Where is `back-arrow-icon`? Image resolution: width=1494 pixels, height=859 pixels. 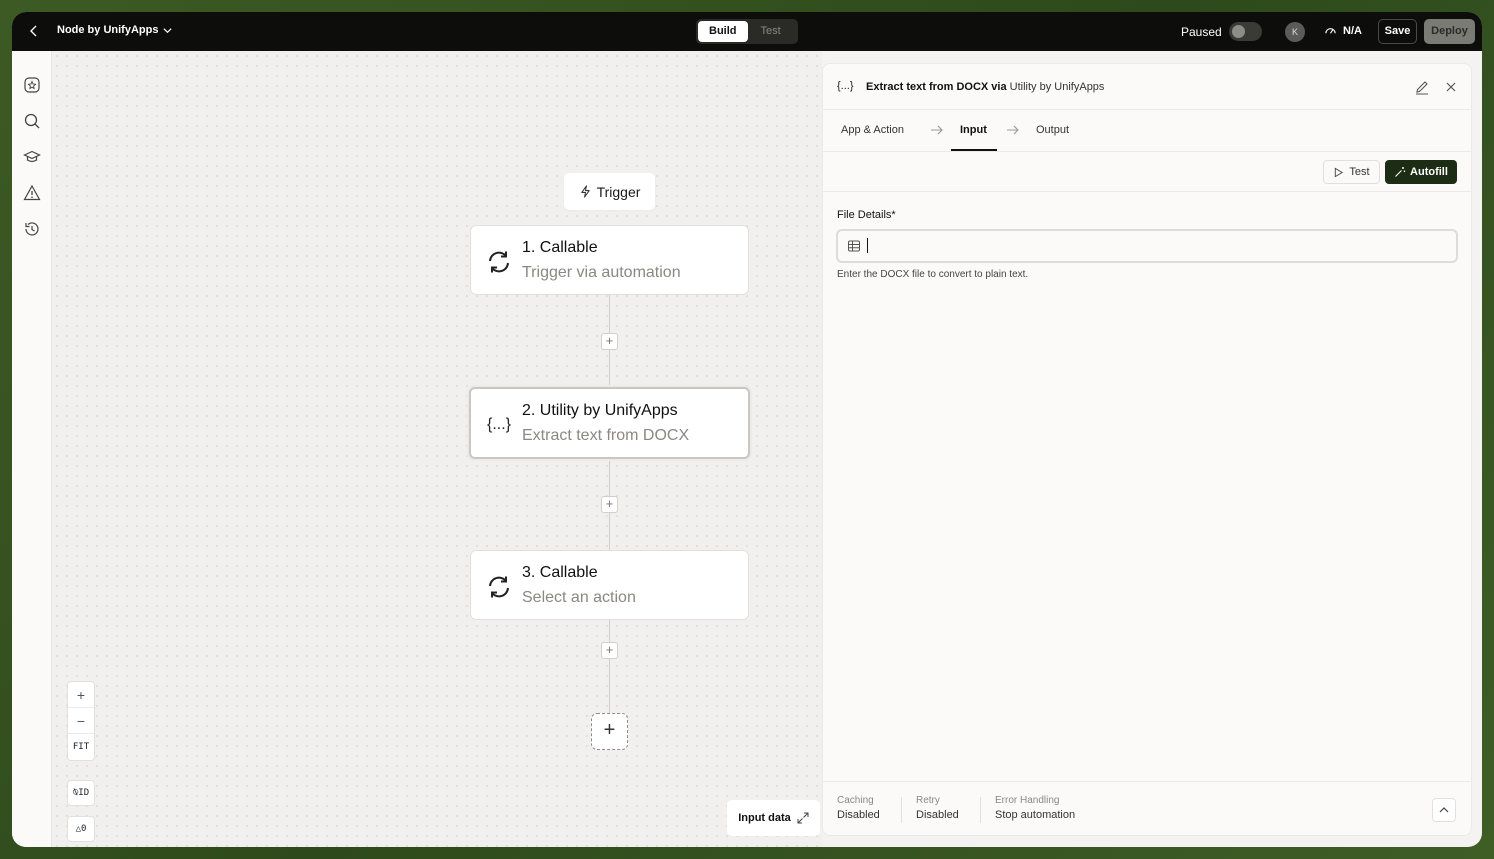
back-arrow-icon is located at coordinates (34, 31).